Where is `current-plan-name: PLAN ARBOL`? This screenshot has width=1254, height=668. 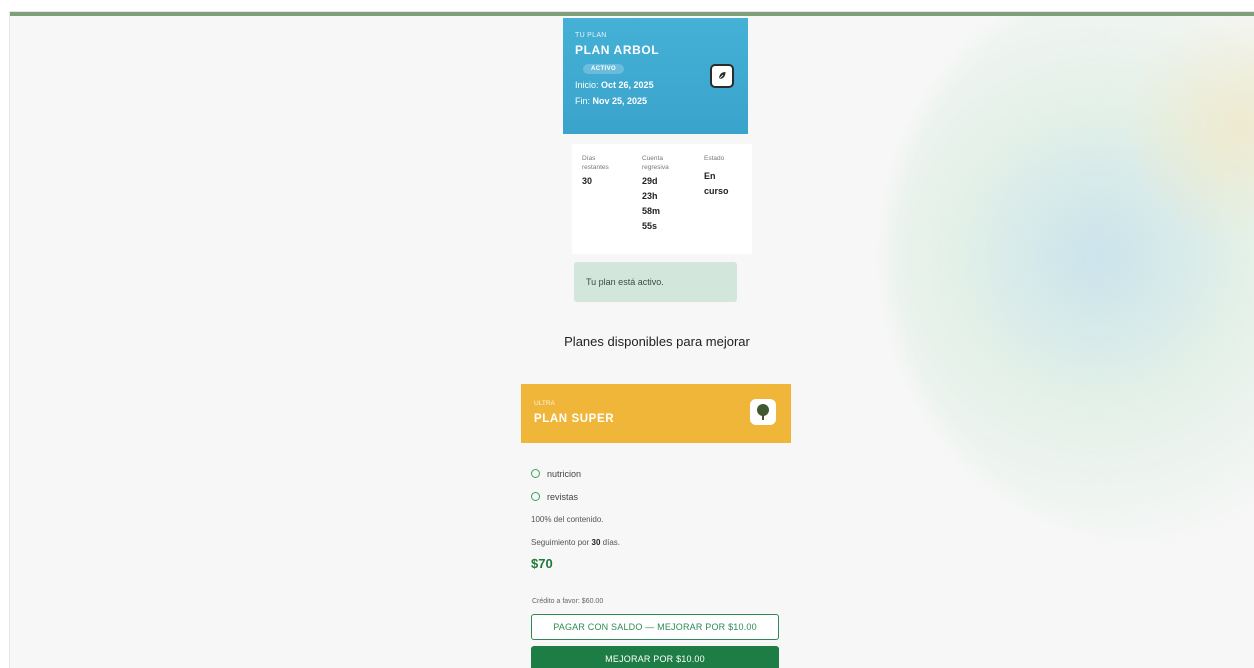 current-plan-name: PLAN ARBOL is located at coordinates (617, 50).